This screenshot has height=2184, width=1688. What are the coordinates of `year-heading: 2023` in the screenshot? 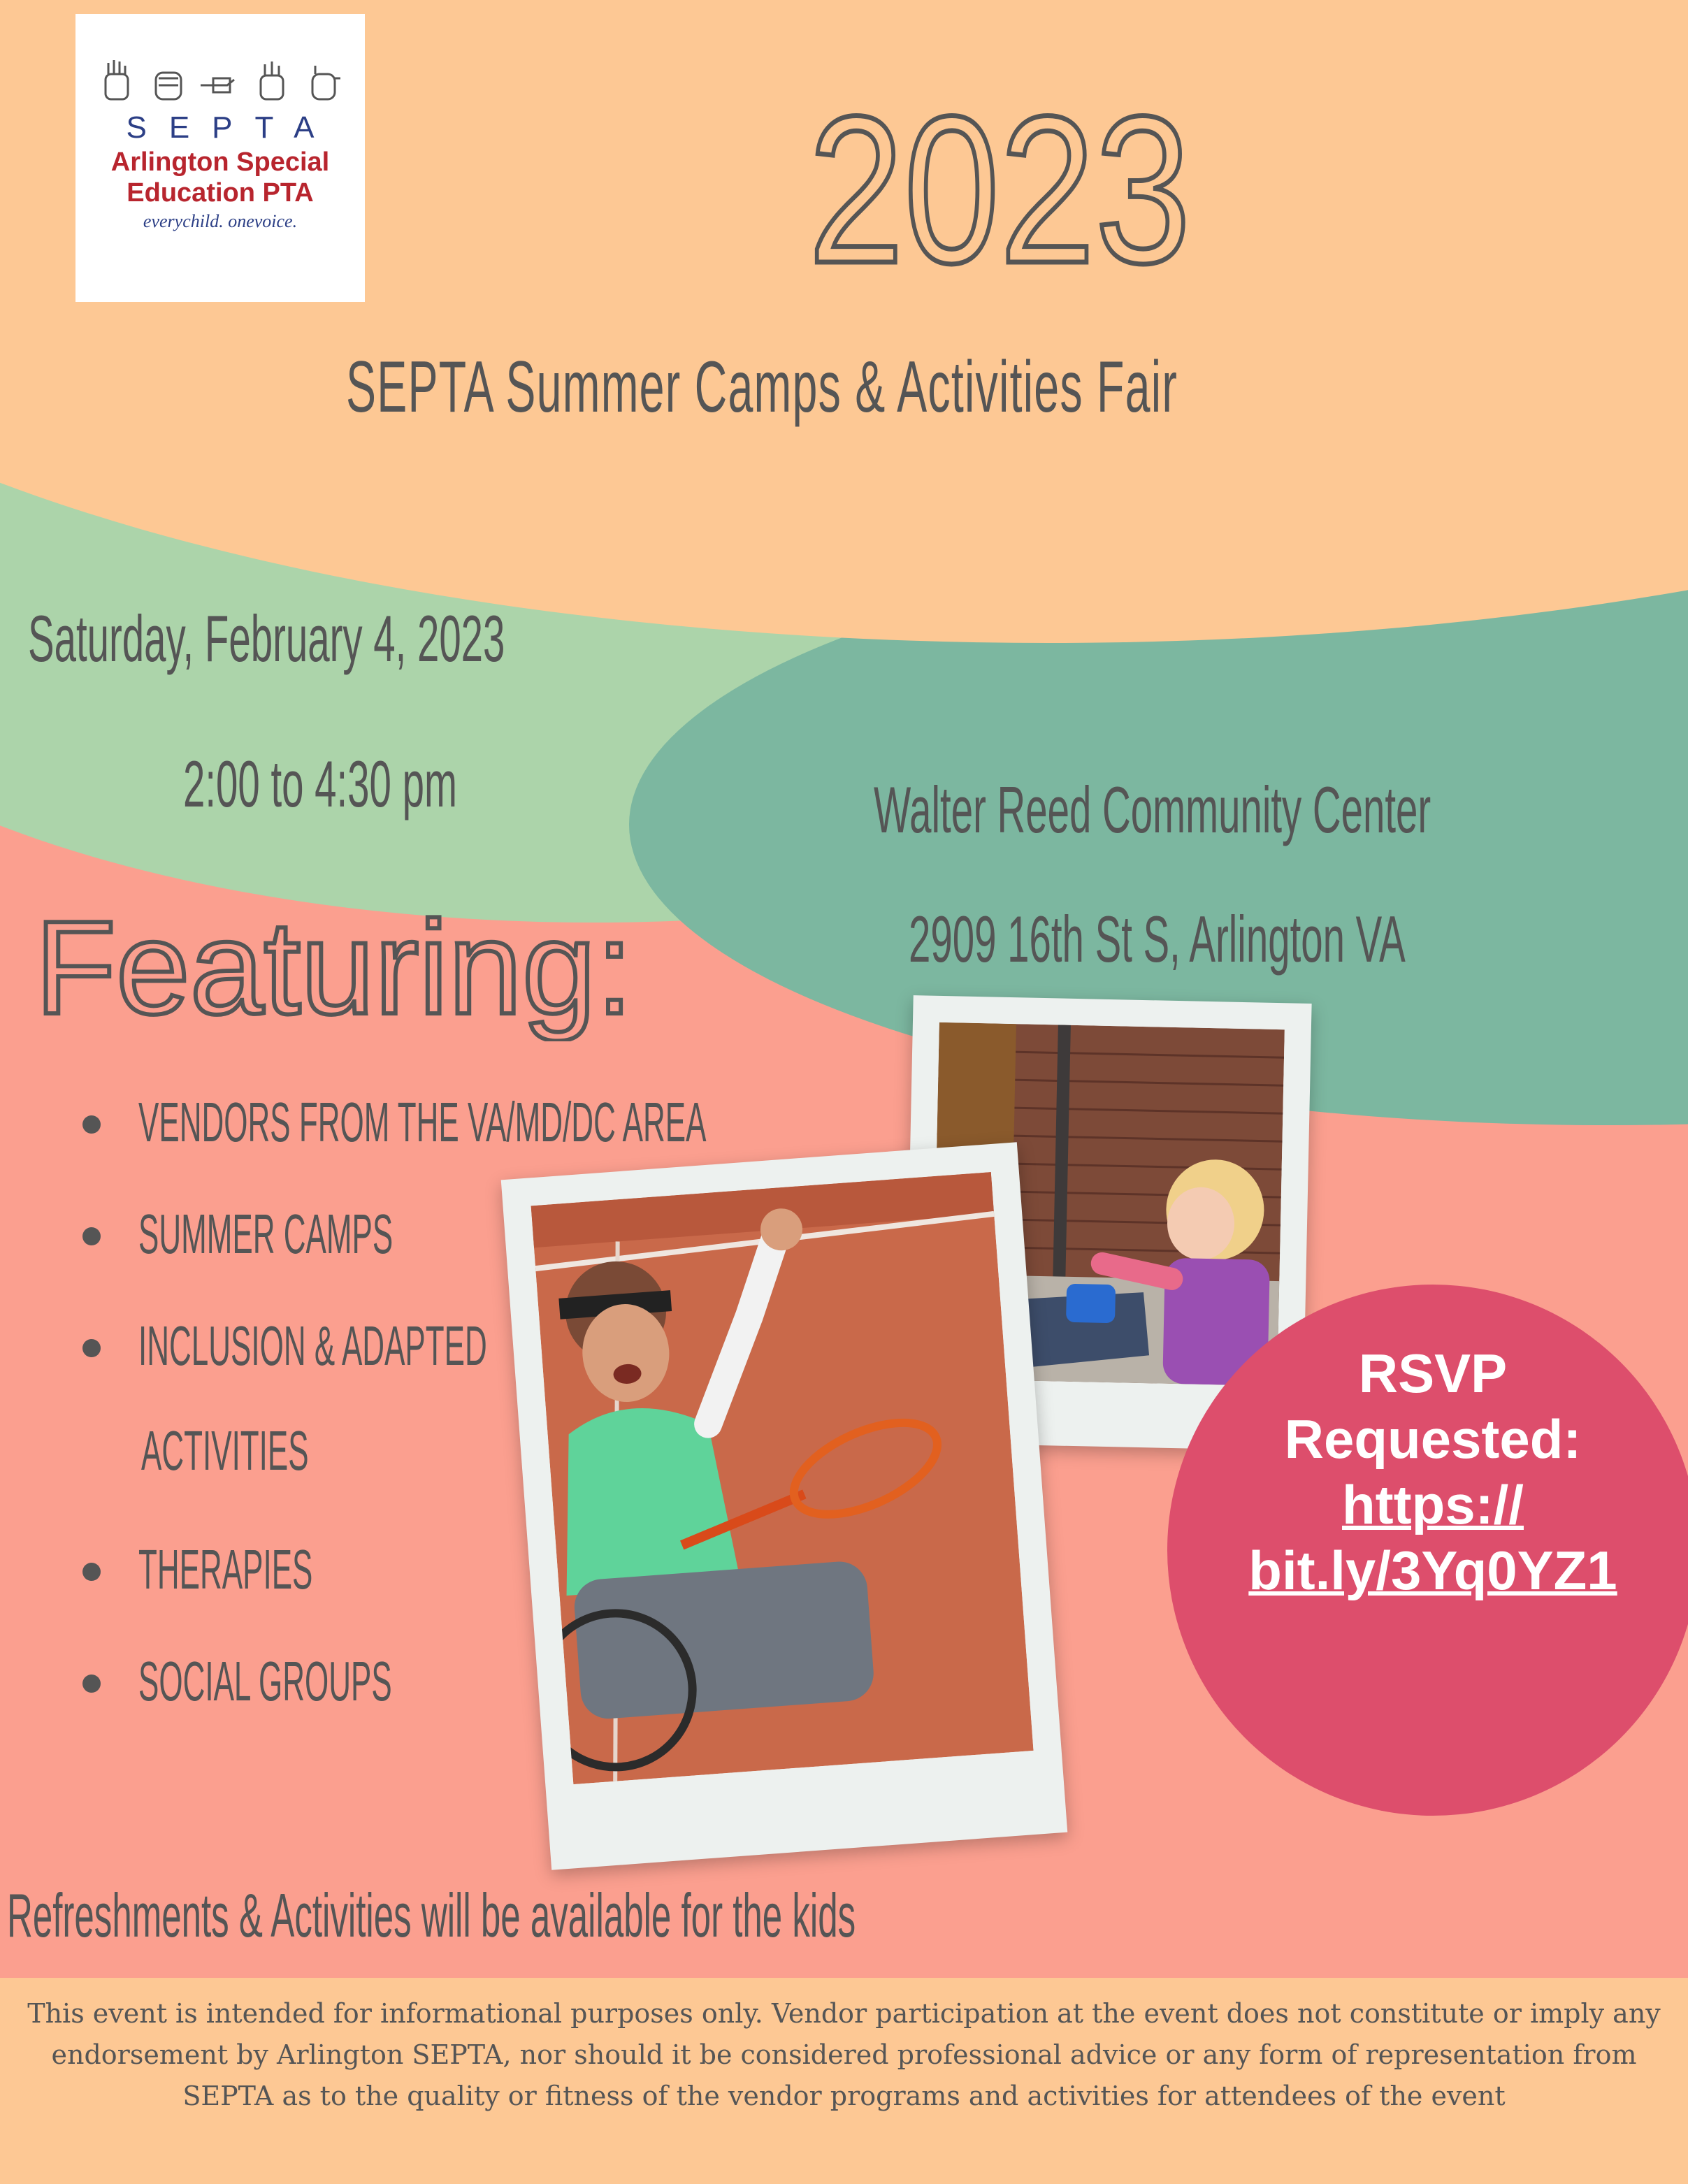 It's located at (1000, 189).